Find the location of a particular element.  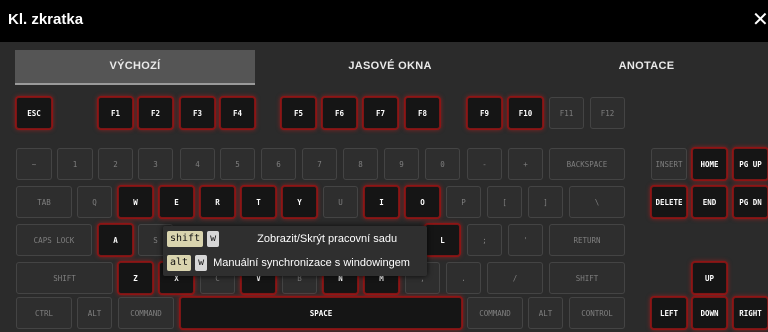

key-8: 8 is located at coordinates (360, 164).